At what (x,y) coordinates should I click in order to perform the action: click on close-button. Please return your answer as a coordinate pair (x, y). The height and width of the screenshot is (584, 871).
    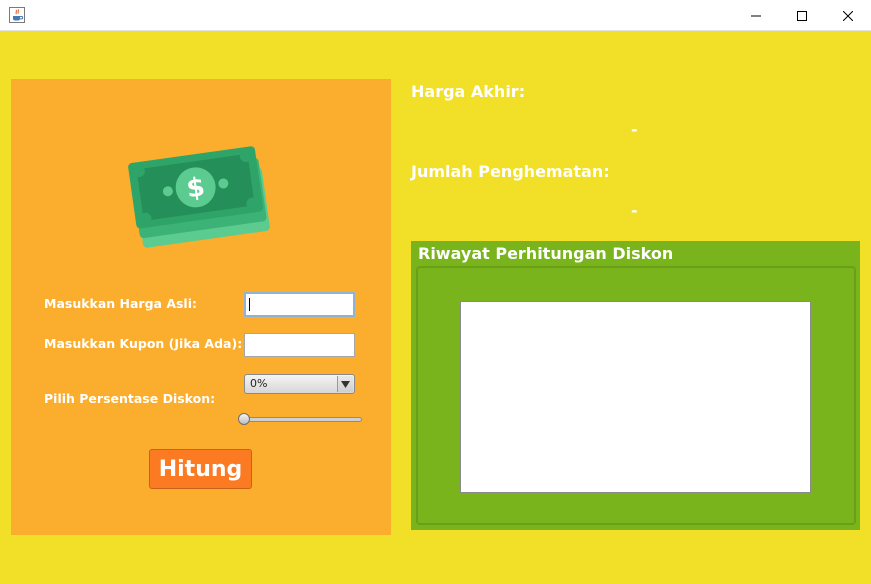
    Looking at the image, I should click on (848, 15).